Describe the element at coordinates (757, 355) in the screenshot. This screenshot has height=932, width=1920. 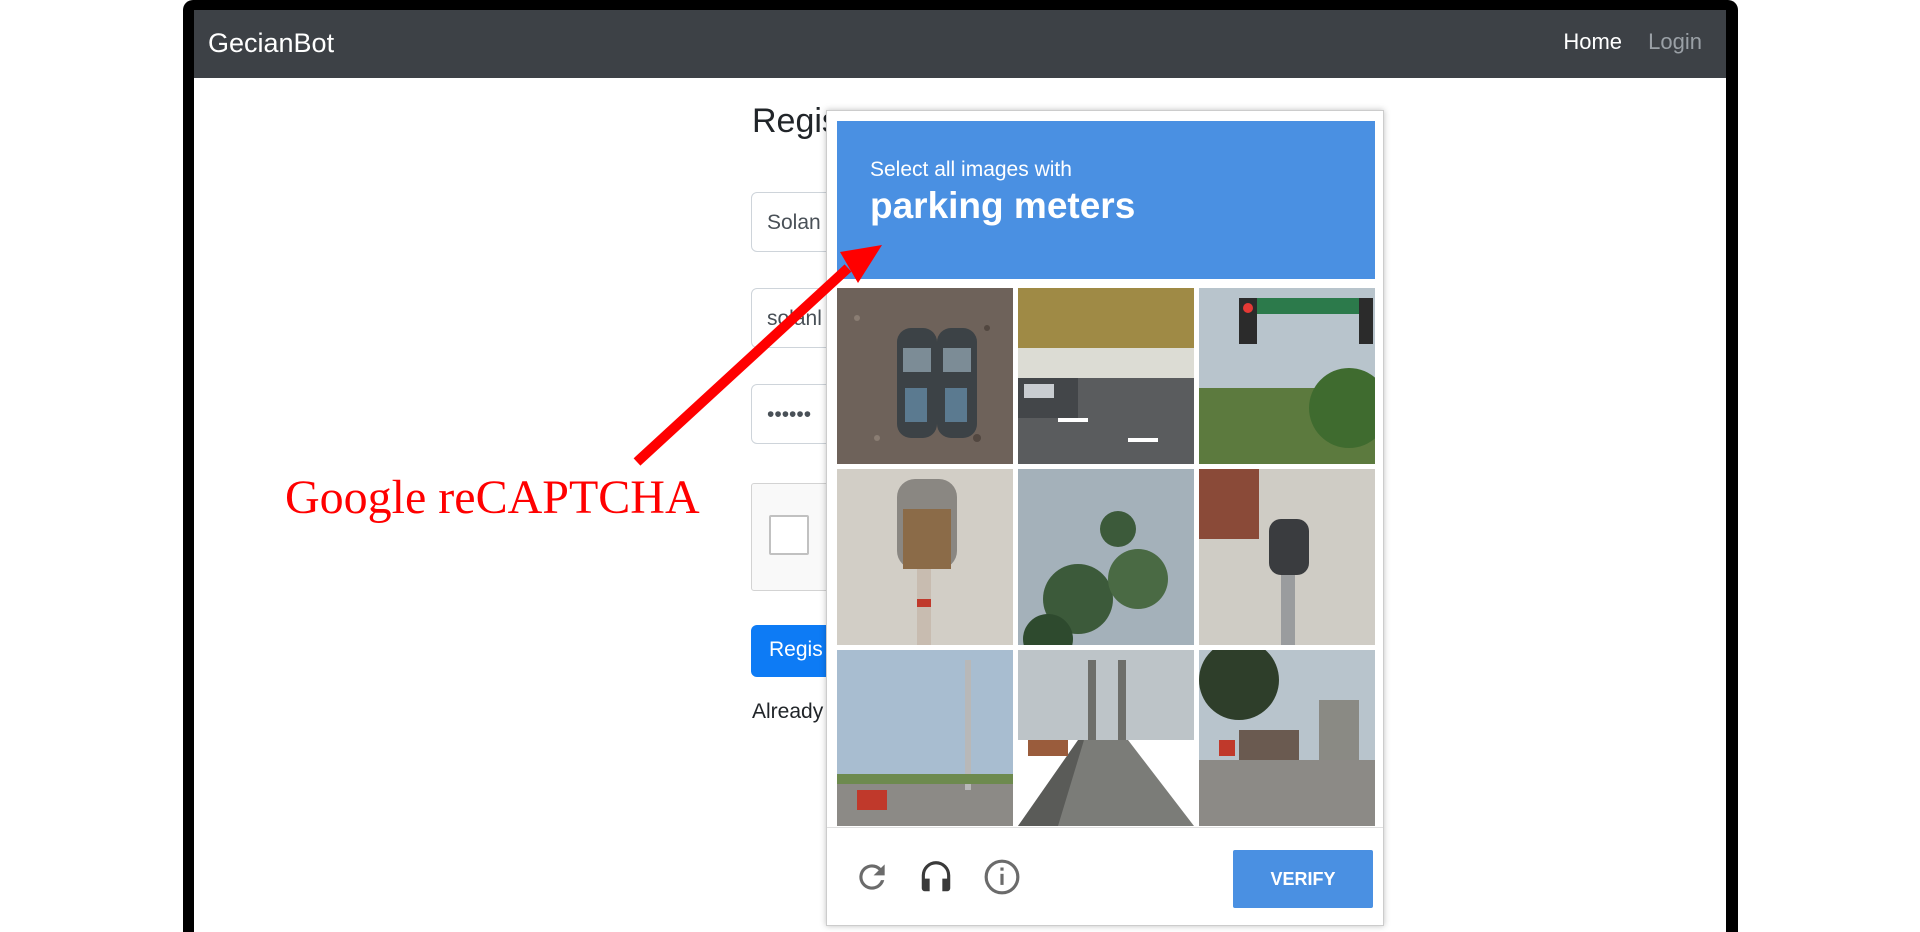
I see `annotation-arrow` at that location.